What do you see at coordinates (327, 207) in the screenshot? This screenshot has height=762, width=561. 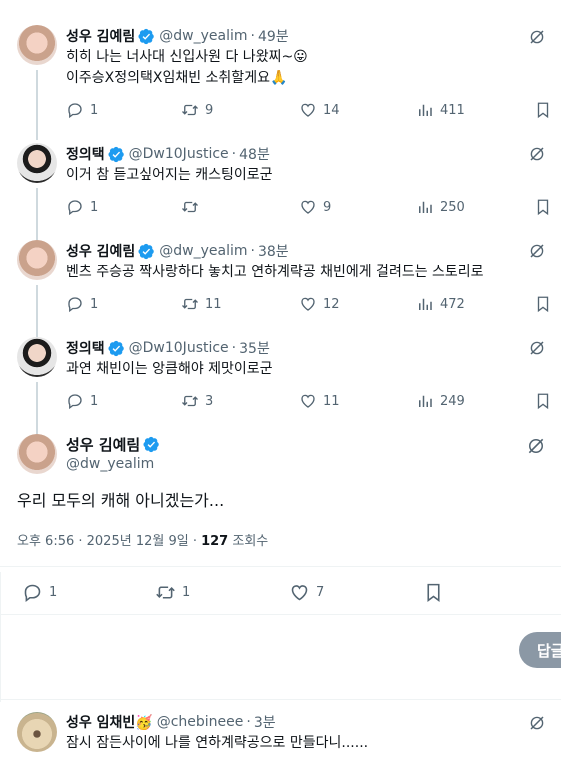 I see `like-count: 9` at bounding box center [327, 207].